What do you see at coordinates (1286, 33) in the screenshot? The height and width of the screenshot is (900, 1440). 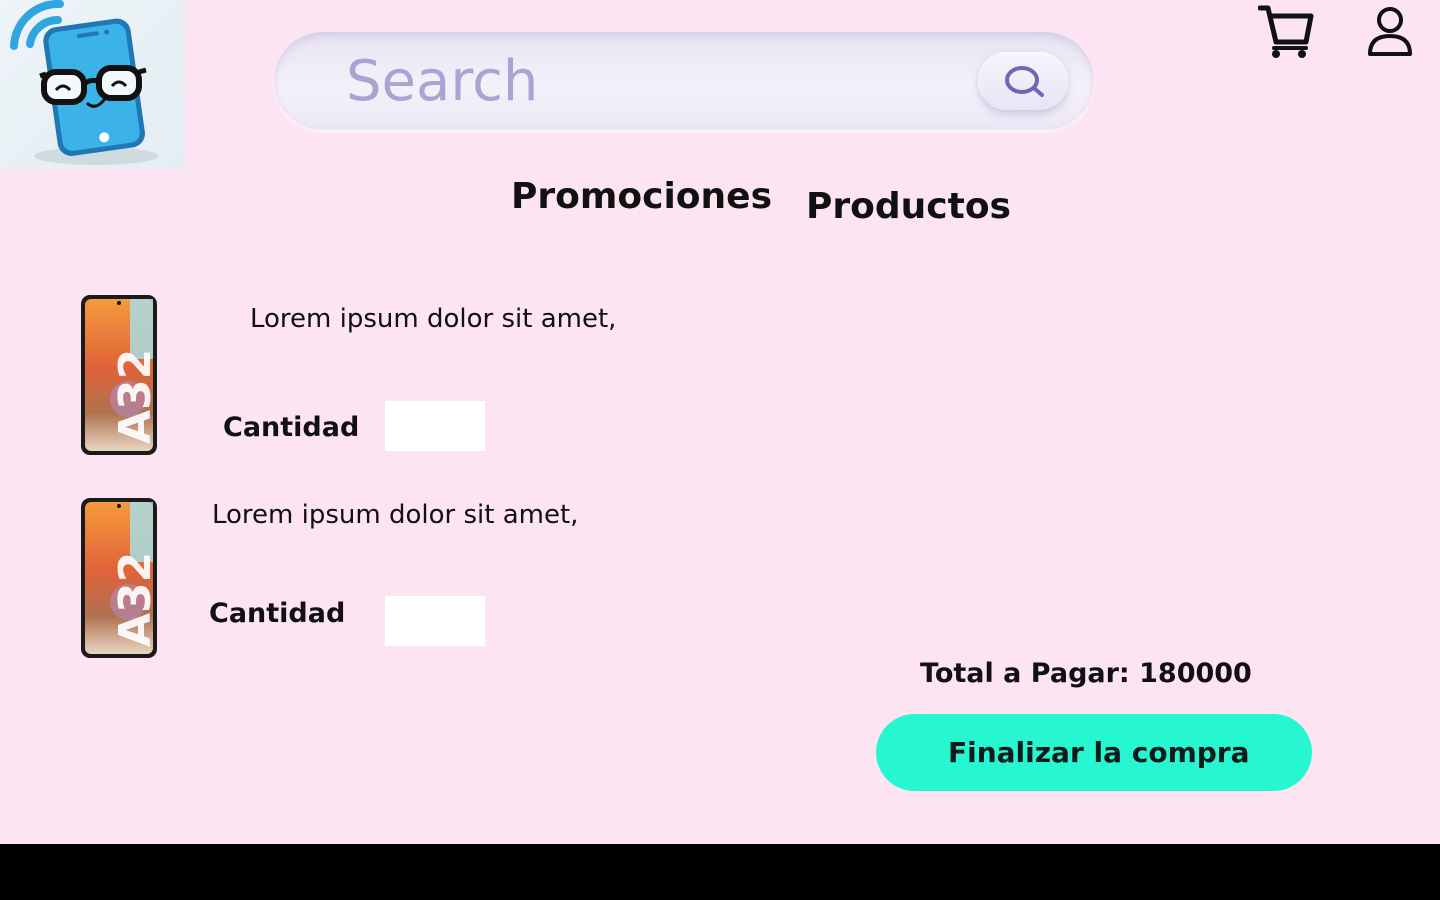 I see `shopping-cart-icon` at bounding box center [1286, 33].